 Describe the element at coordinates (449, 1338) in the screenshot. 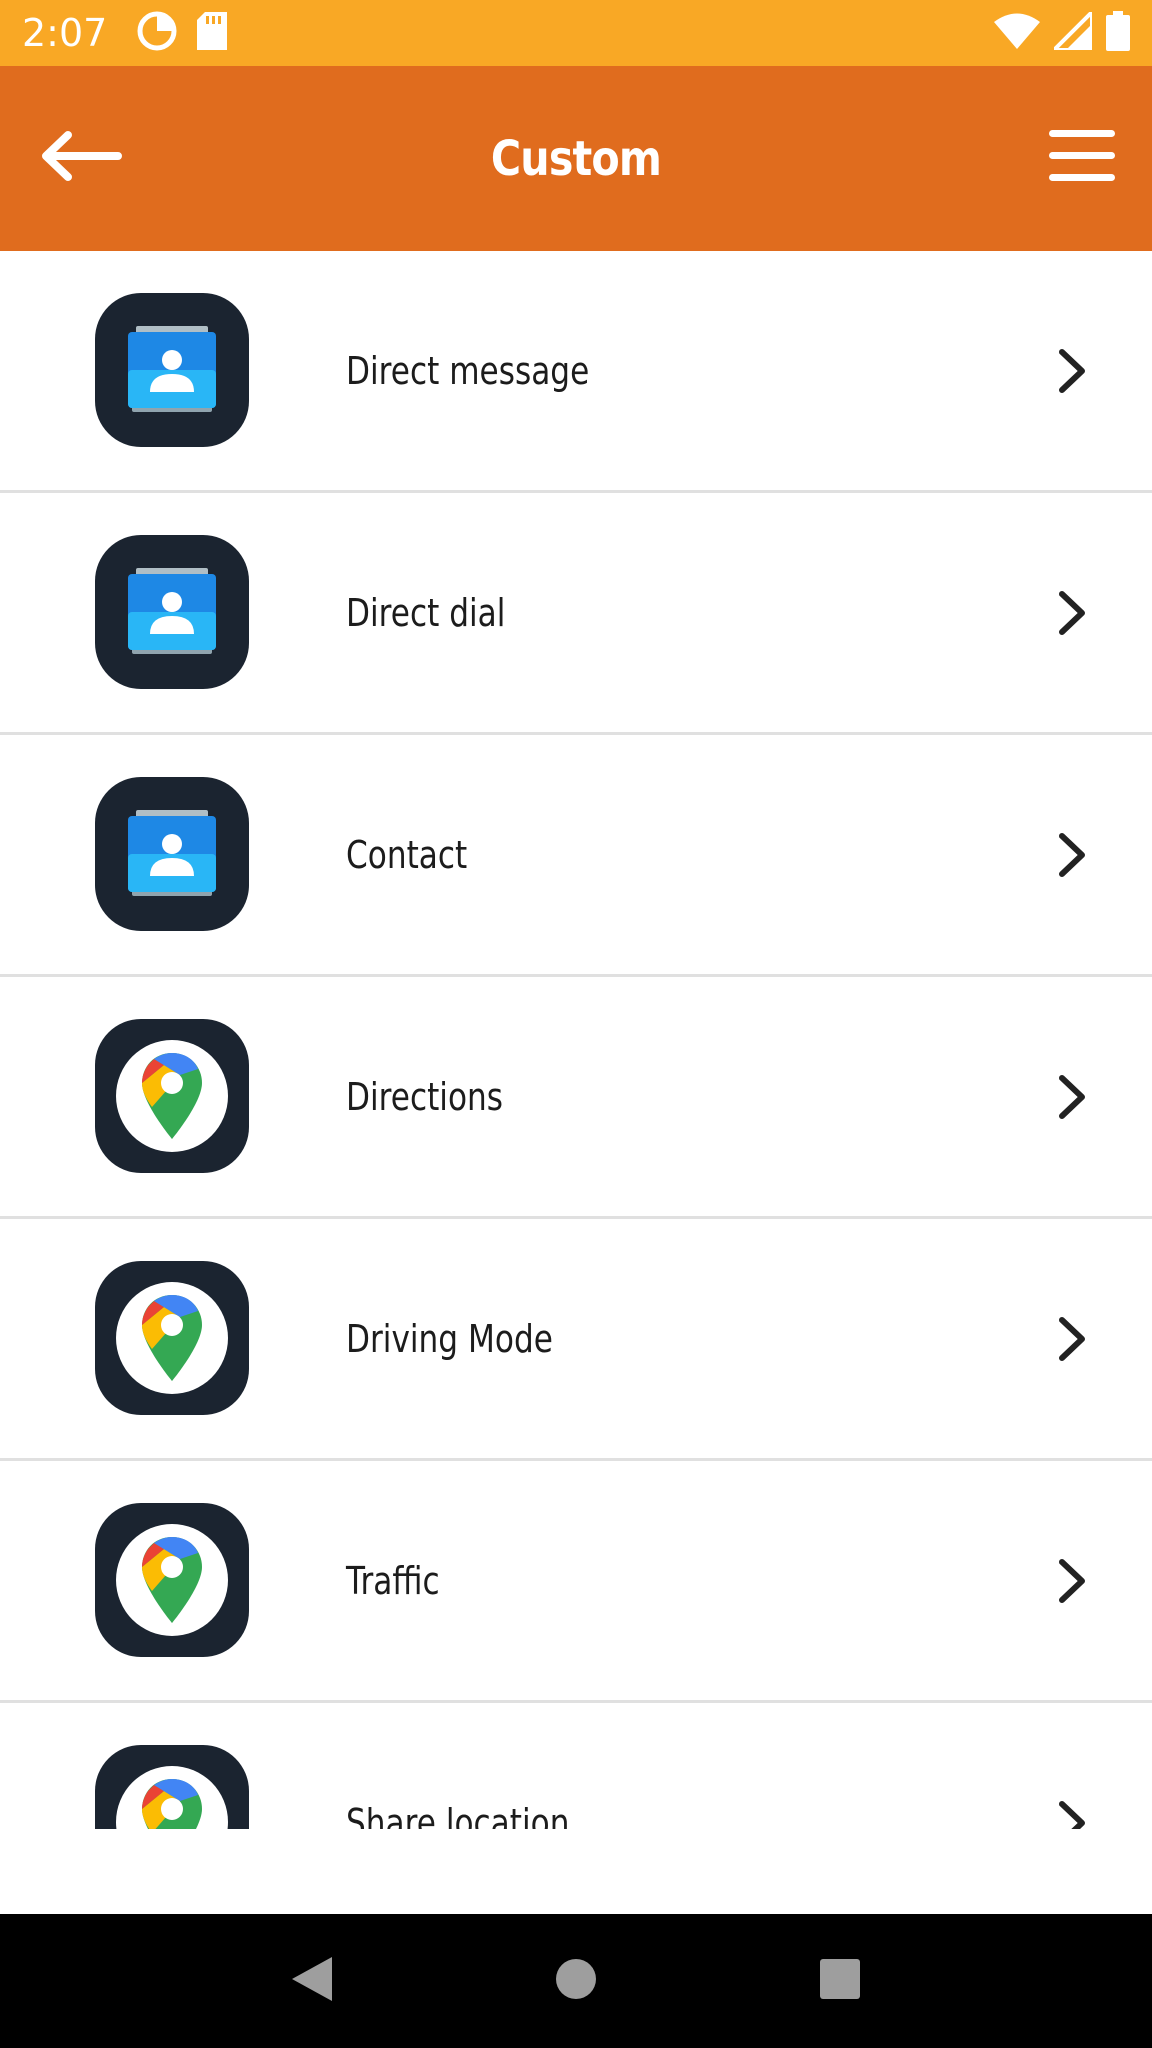

I see `list-item-label: Driving Mode` at that location.